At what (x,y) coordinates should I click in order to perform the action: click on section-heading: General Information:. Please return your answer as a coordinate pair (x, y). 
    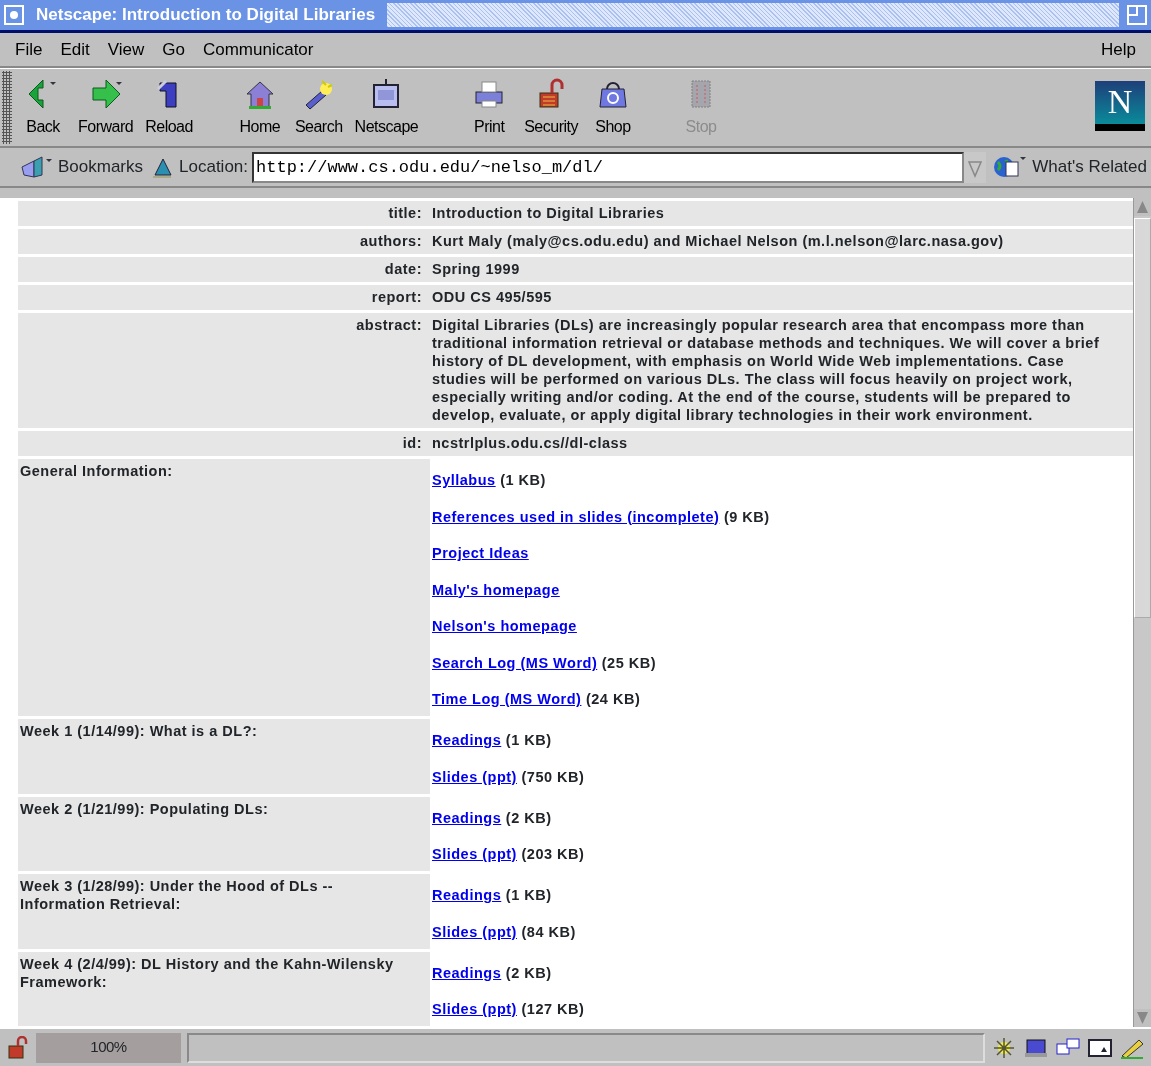
    Looking at the image, I should click on (224, 587).